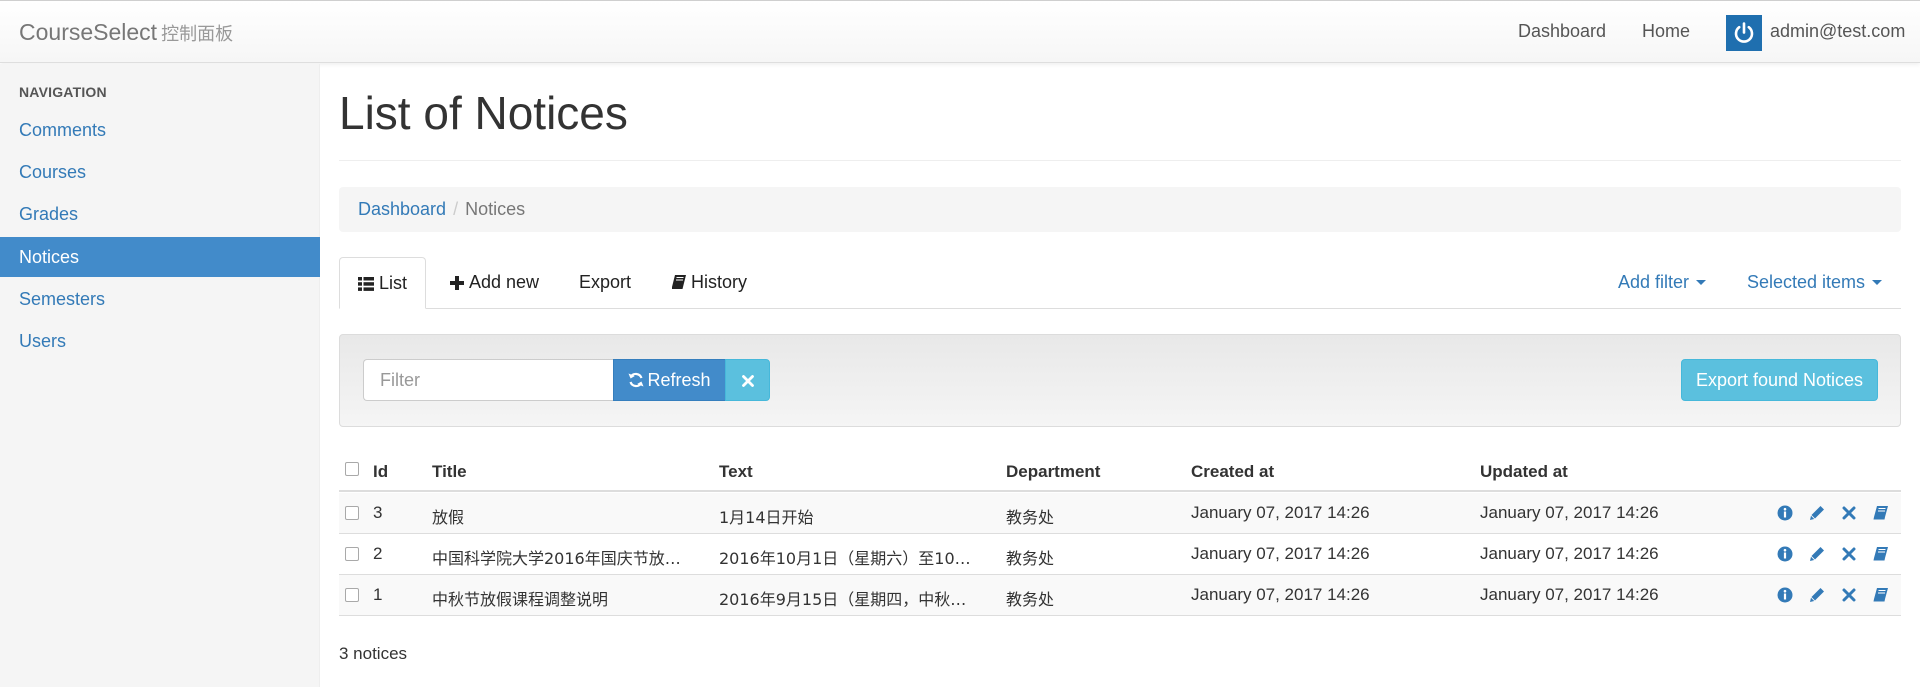 This screenshot has height=687, width=1920. Describe the element at coordinates (366, 285) in the screenshot. I see `list-icon` at that location.